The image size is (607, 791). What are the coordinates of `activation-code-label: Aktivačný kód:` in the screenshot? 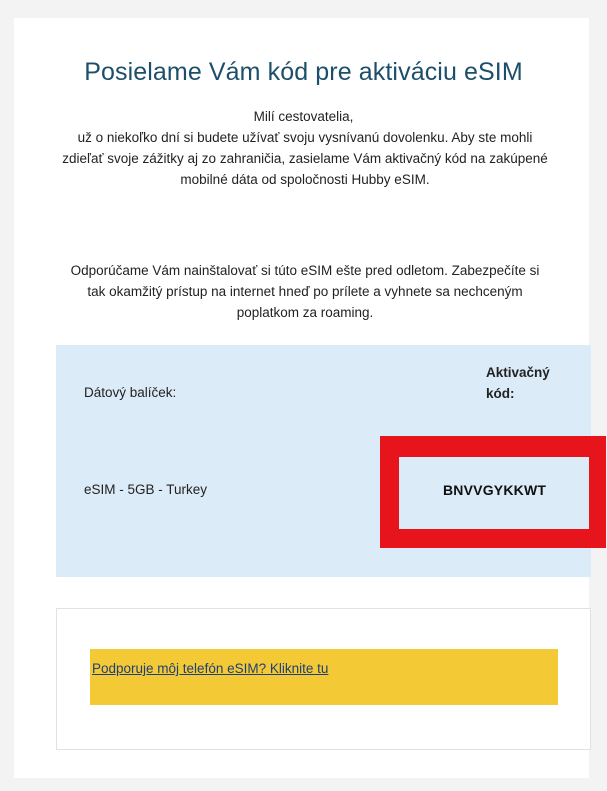 It's located at (518, 383).